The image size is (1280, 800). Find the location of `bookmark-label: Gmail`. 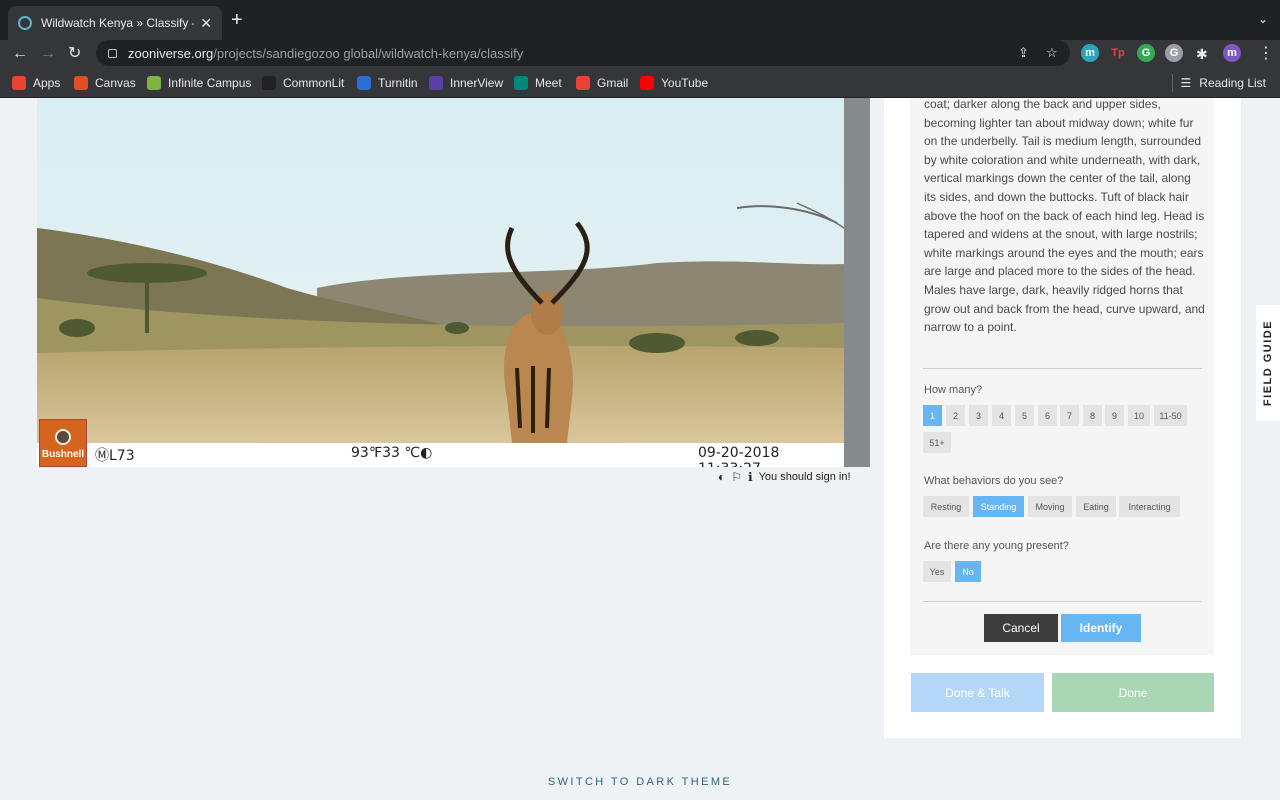

bookmark-label: Gmail is located at coordinates (613, 83).